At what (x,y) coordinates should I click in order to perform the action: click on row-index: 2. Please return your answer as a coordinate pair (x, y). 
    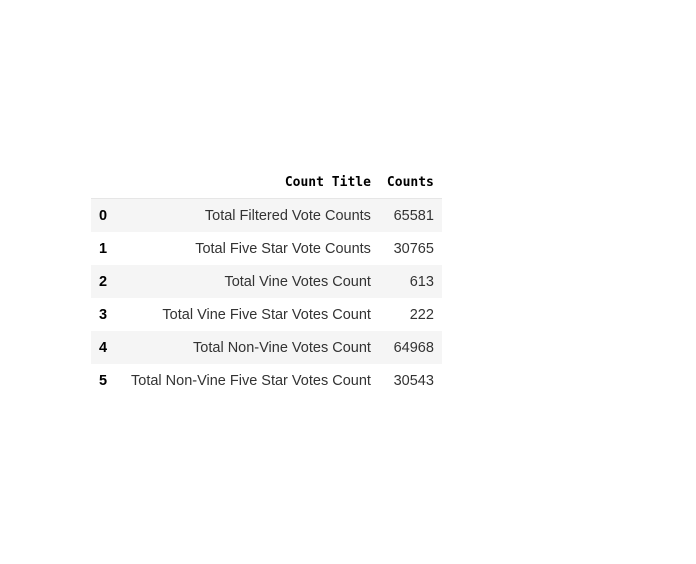
    Looking at the image, I should click on (103, 281).